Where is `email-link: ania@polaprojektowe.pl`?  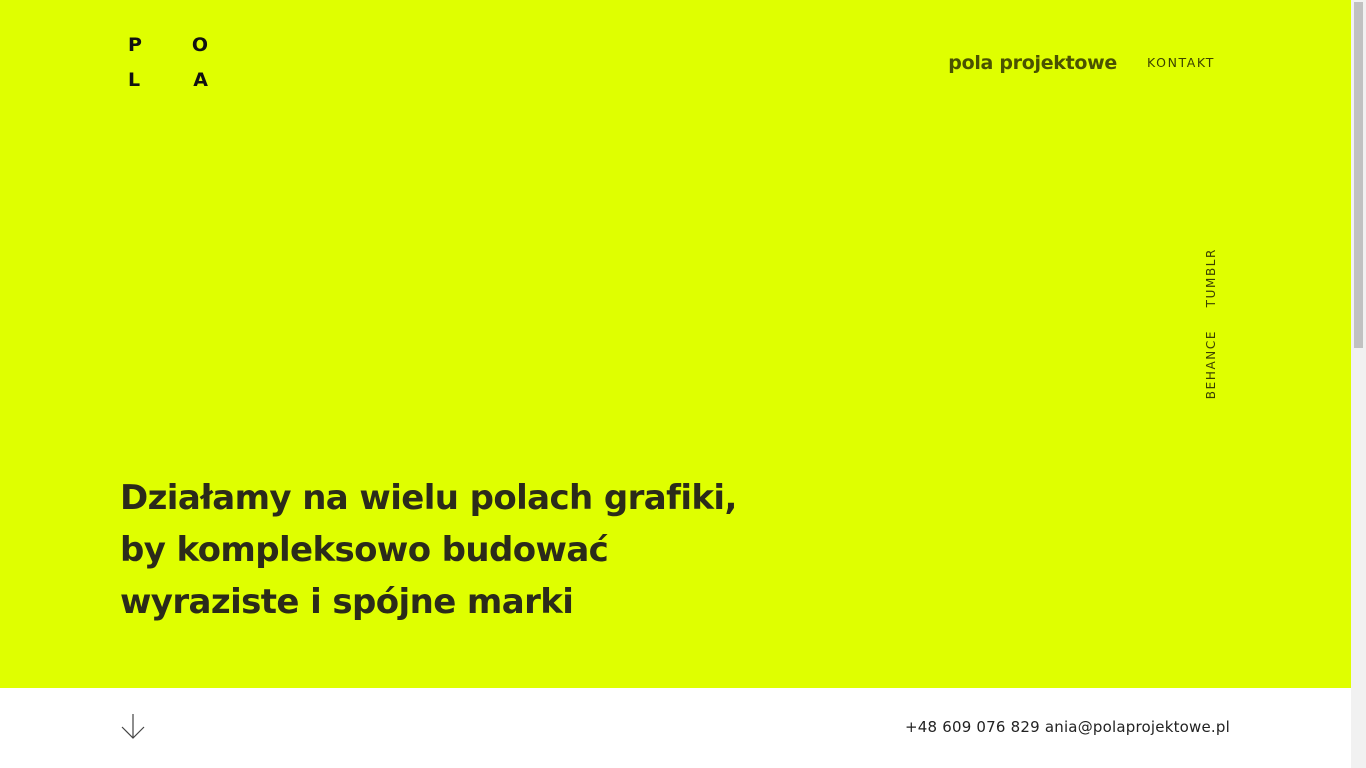
email-link: ania@polaprojektowe.pl is located at coordinates (1137, 727).